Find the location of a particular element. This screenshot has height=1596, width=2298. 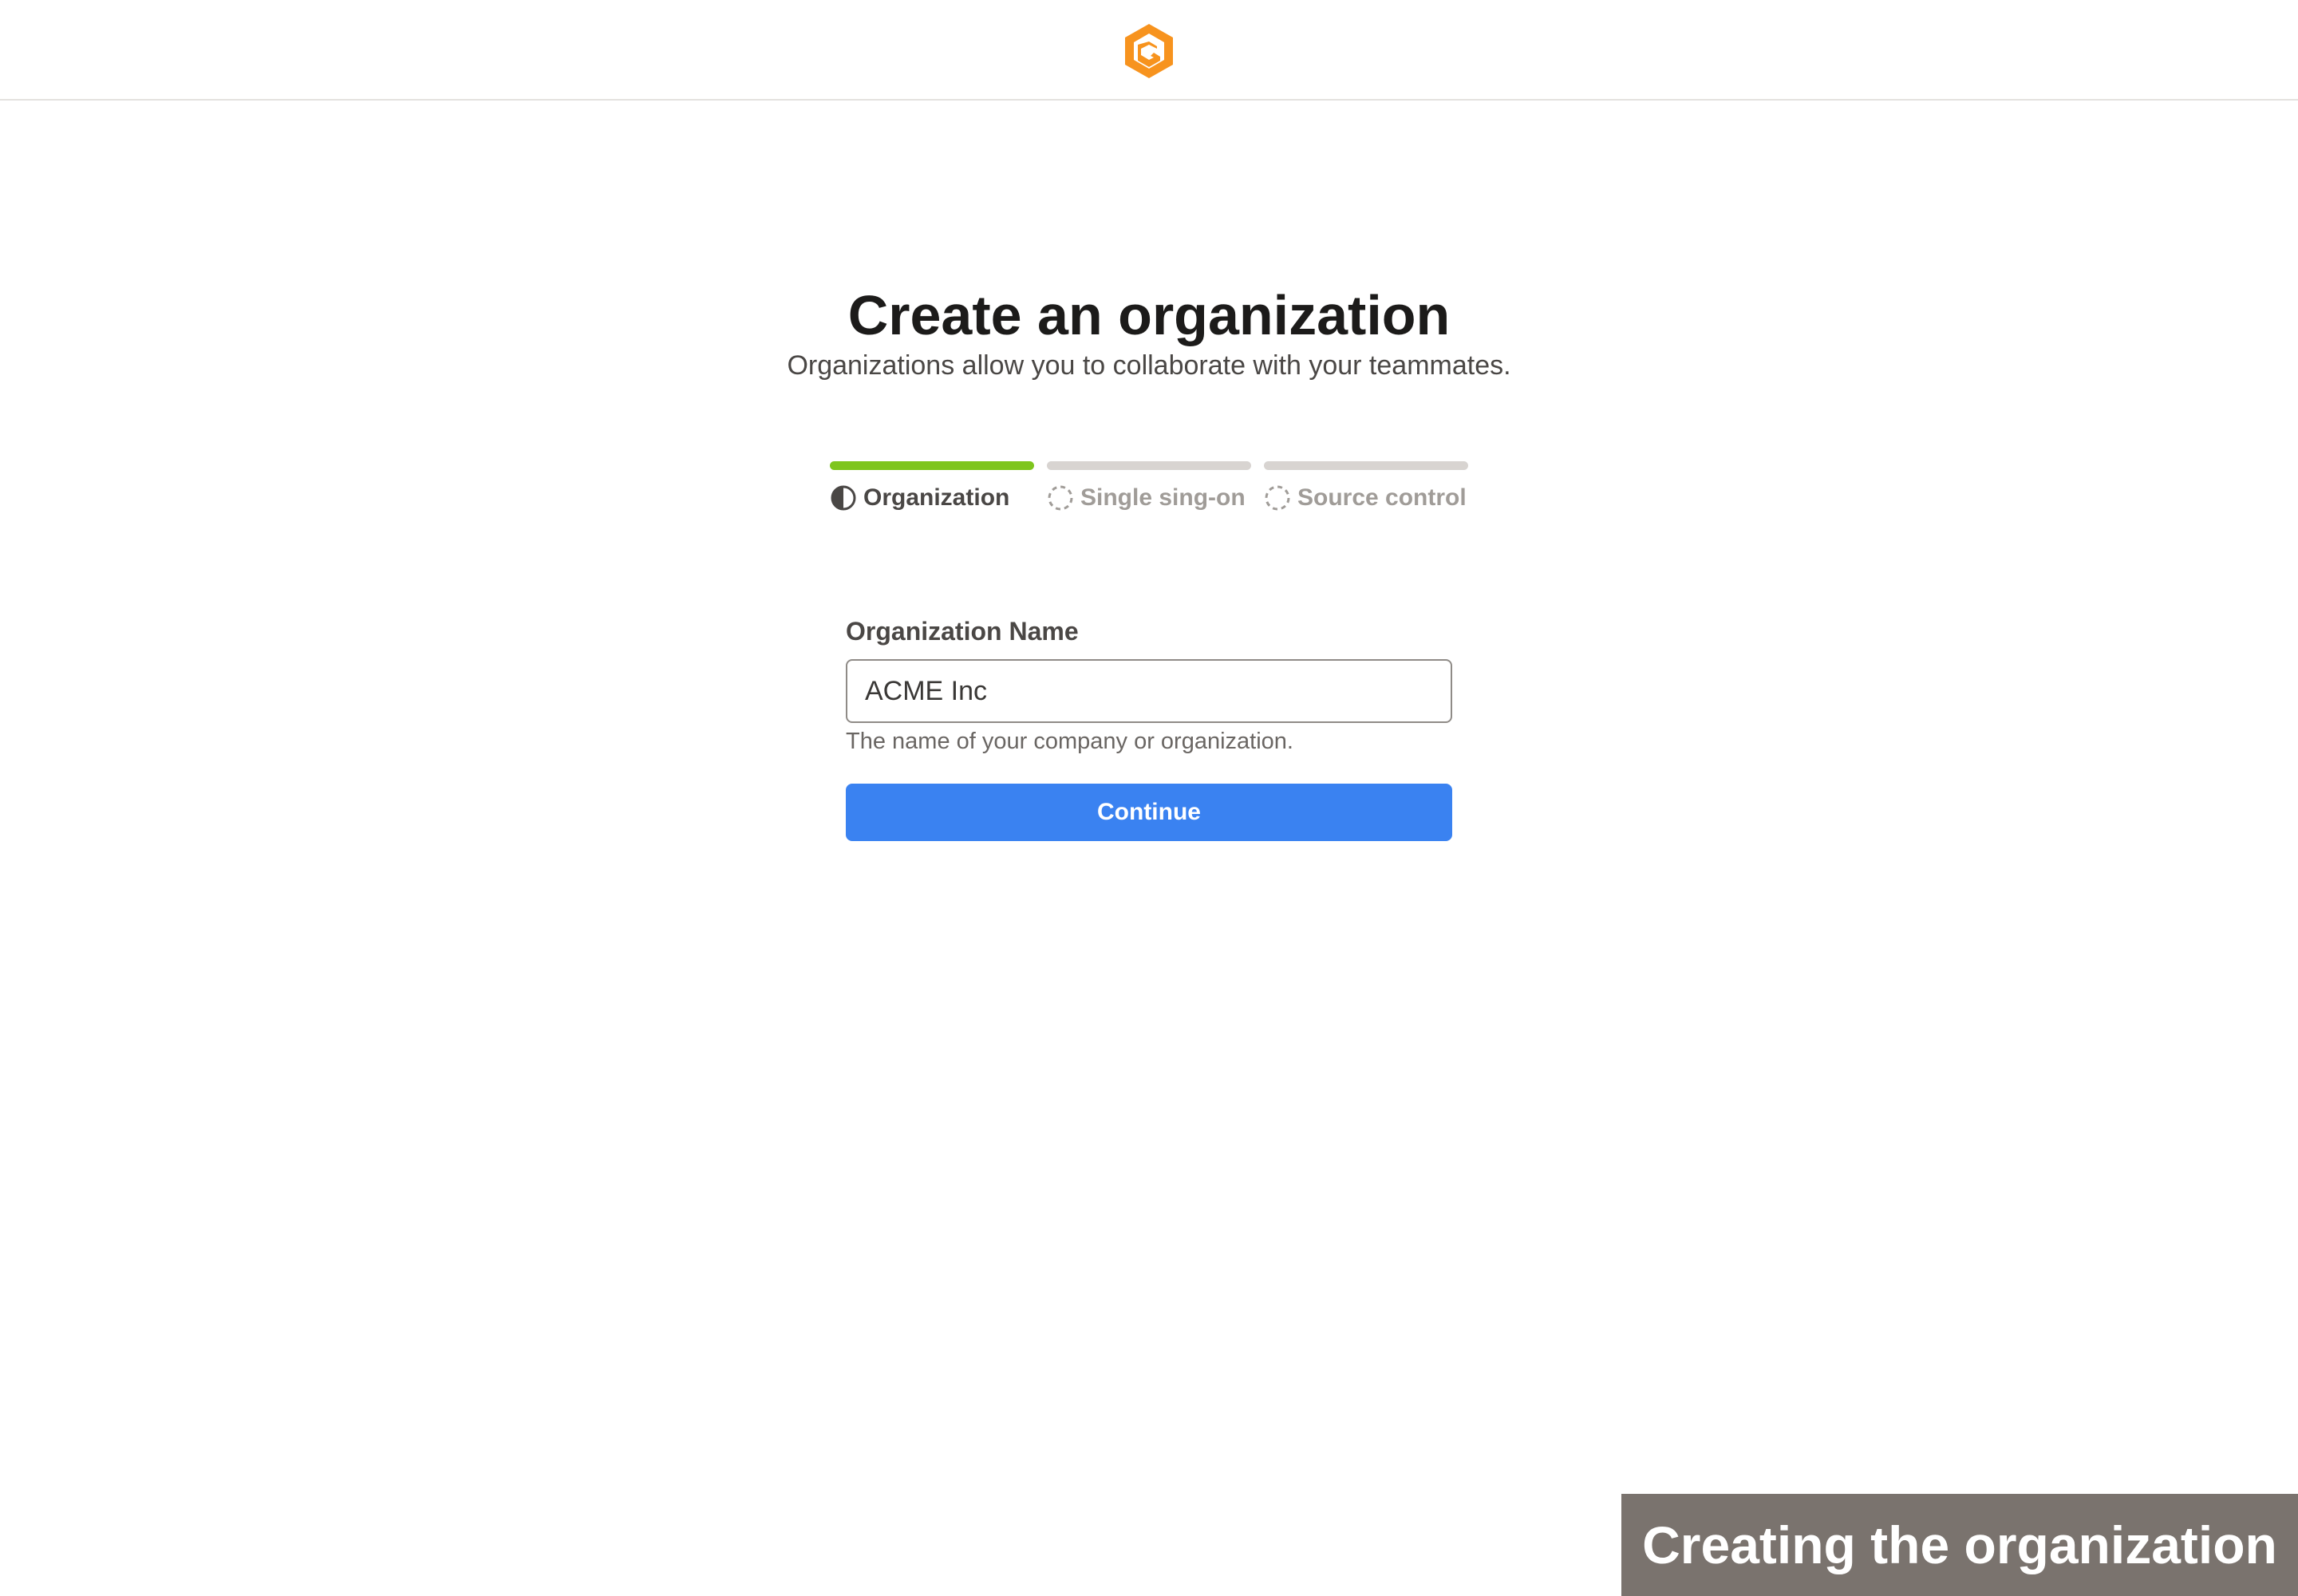

step-single-sign-on: Single sing-on is located at coordinates (1147, 498).